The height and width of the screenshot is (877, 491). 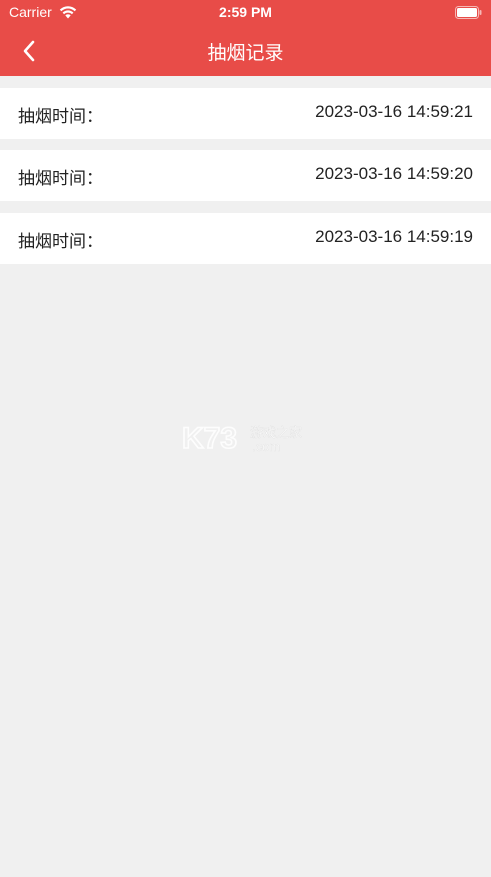 What do you see at coordinates (394, 111) in the screenshot?
I see `record-time: 2023-03-16 14:59:21` at bounding box center [394, 111].